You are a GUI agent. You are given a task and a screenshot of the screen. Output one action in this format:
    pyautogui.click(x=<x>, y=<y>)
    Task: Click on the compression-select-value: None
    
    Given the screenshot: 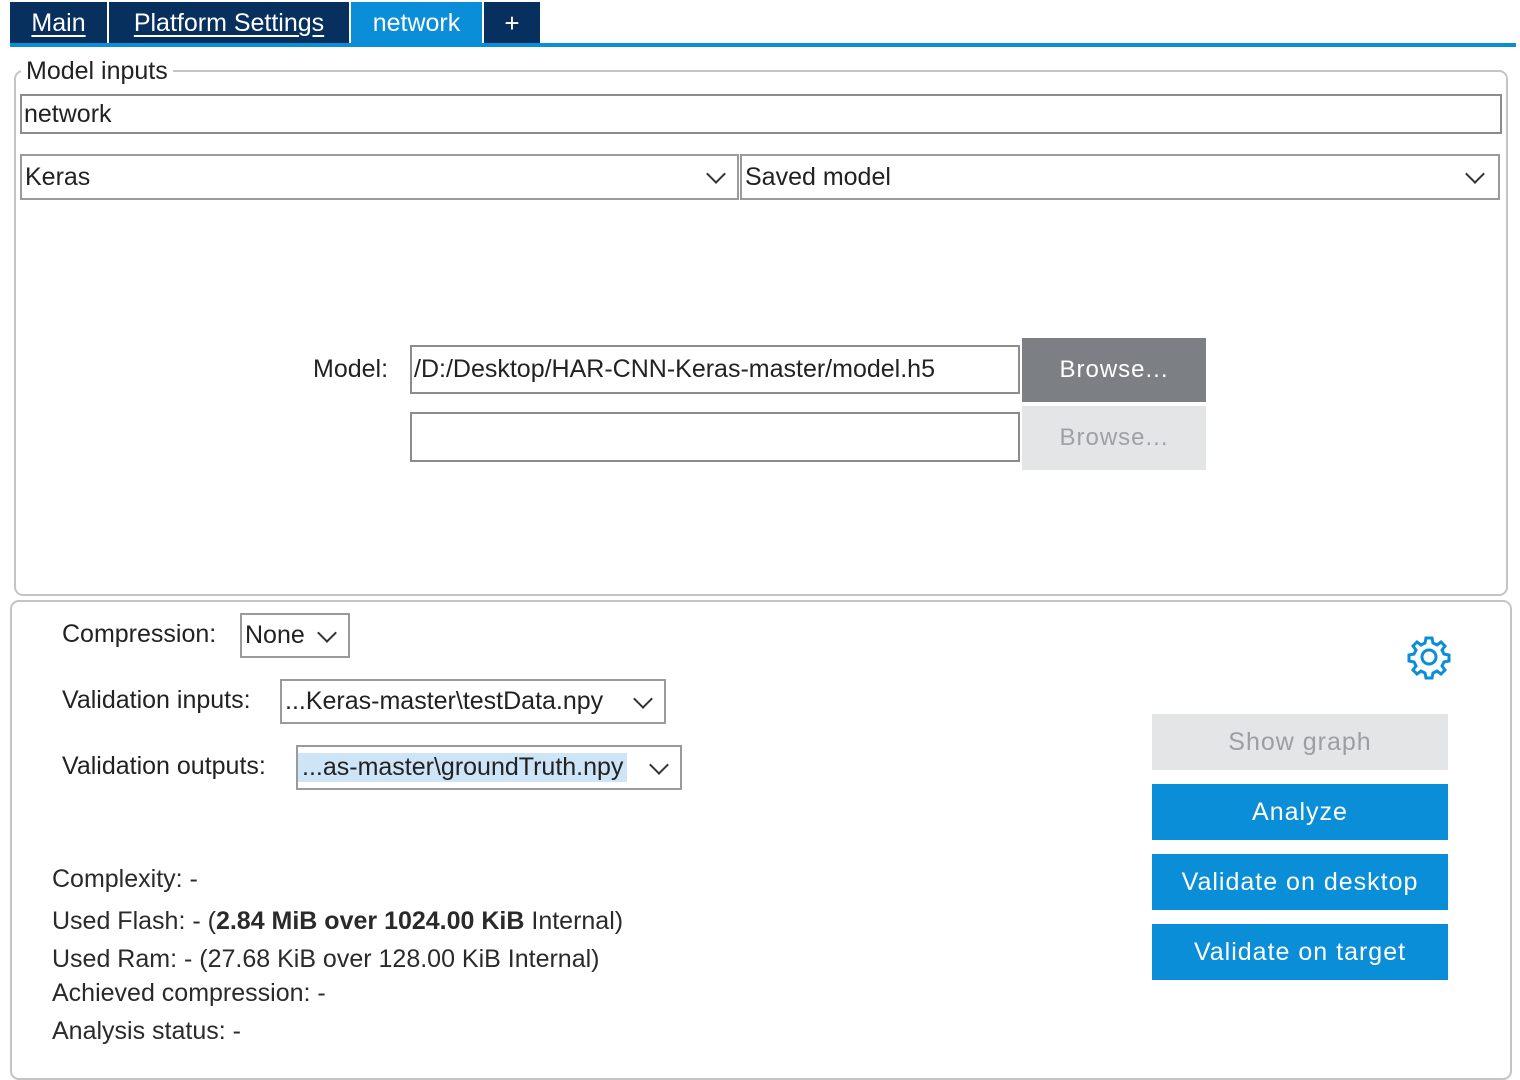 What is the action you would take?
    pyautogui.click(x=275, y=635)
    